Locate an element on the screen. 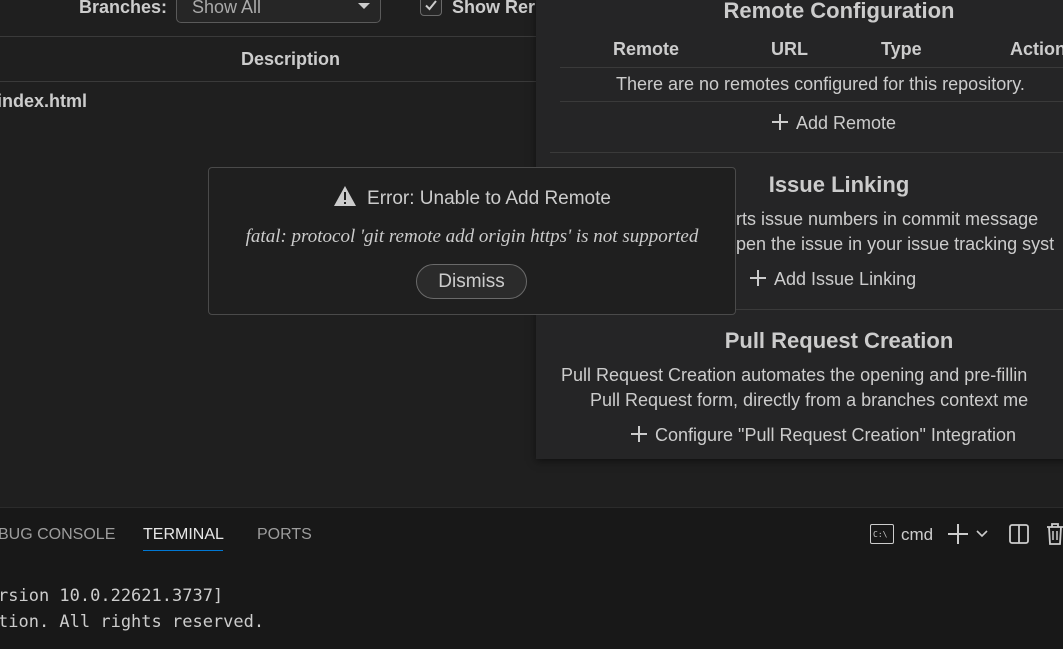 This screenshot has height=649, width=1063. type-column-header: Type is located at coordinates (901, 49).